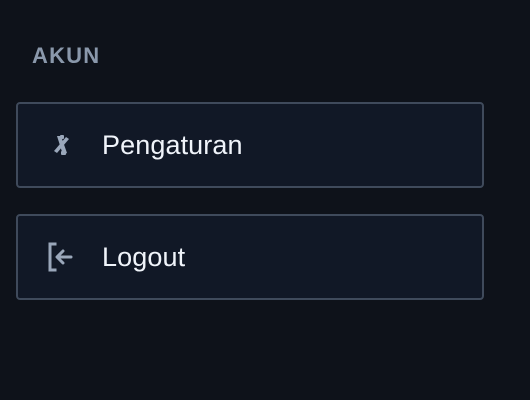 This screenshot has height=400, width=530. I want to click on logout-menu-label: Logout, so click(144, 256).